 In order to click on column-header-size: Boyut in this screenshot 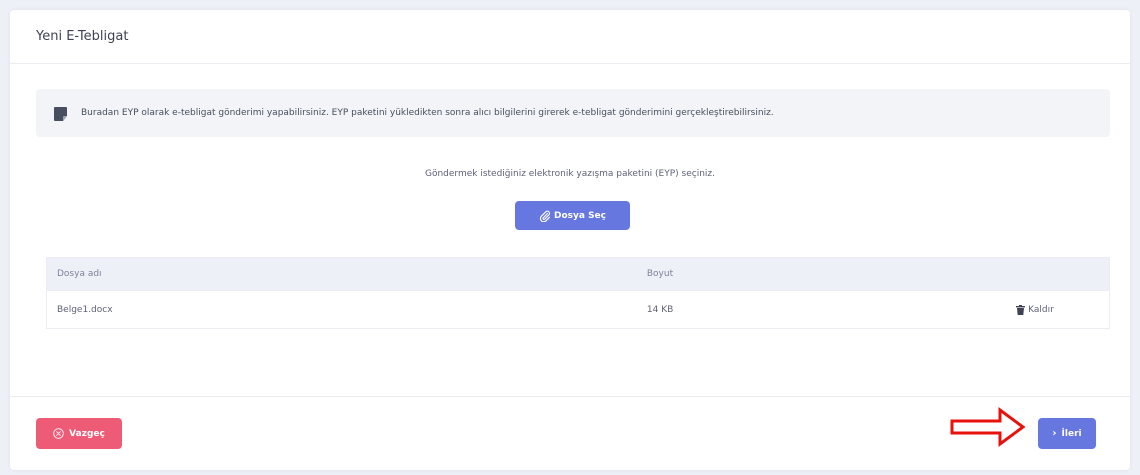, I will do `click(660, 274)`.